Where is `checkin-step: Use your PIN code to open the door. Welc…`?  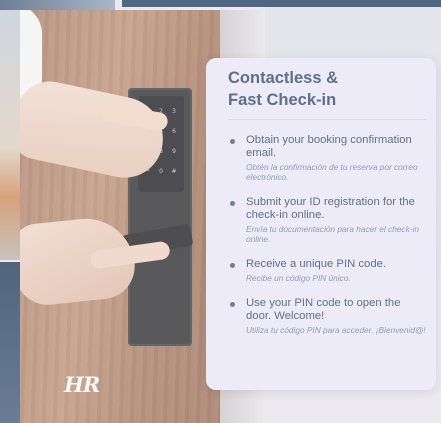
checkin-step: Use your PIN code to open the door. Welc… is located at coordinates (328, 316).